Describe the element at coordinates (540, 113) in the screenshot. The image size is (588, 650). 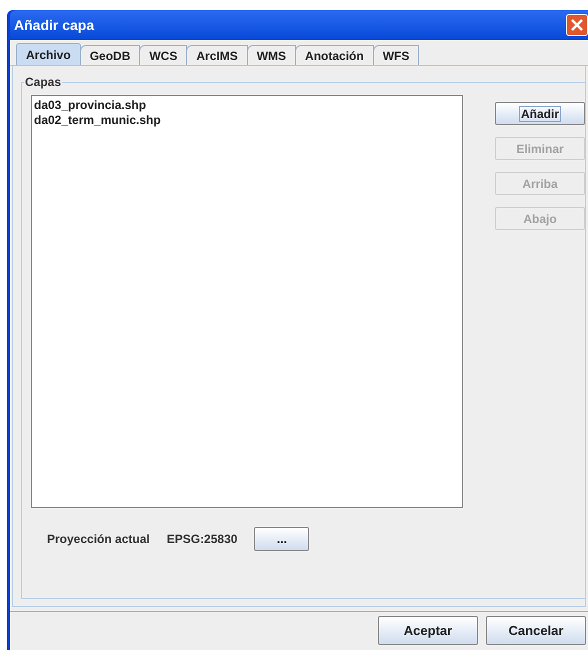
I see `action-button: Añadir` at that location.